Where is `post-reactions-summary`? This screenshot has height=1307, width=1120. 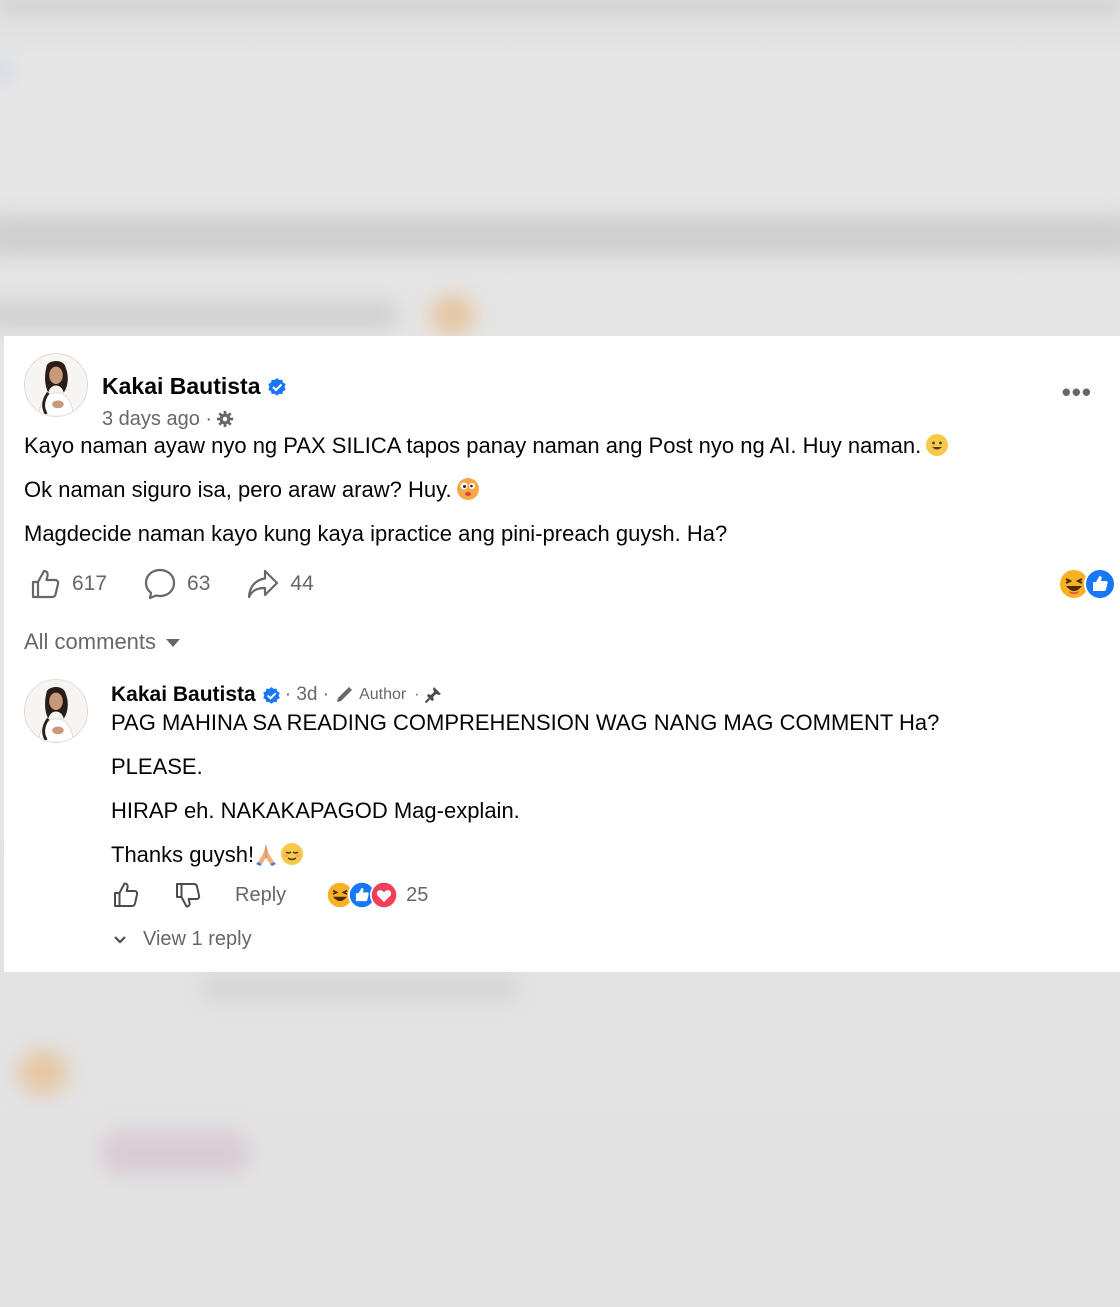
post-reactions-summary is located at coordinates (1087, 584).